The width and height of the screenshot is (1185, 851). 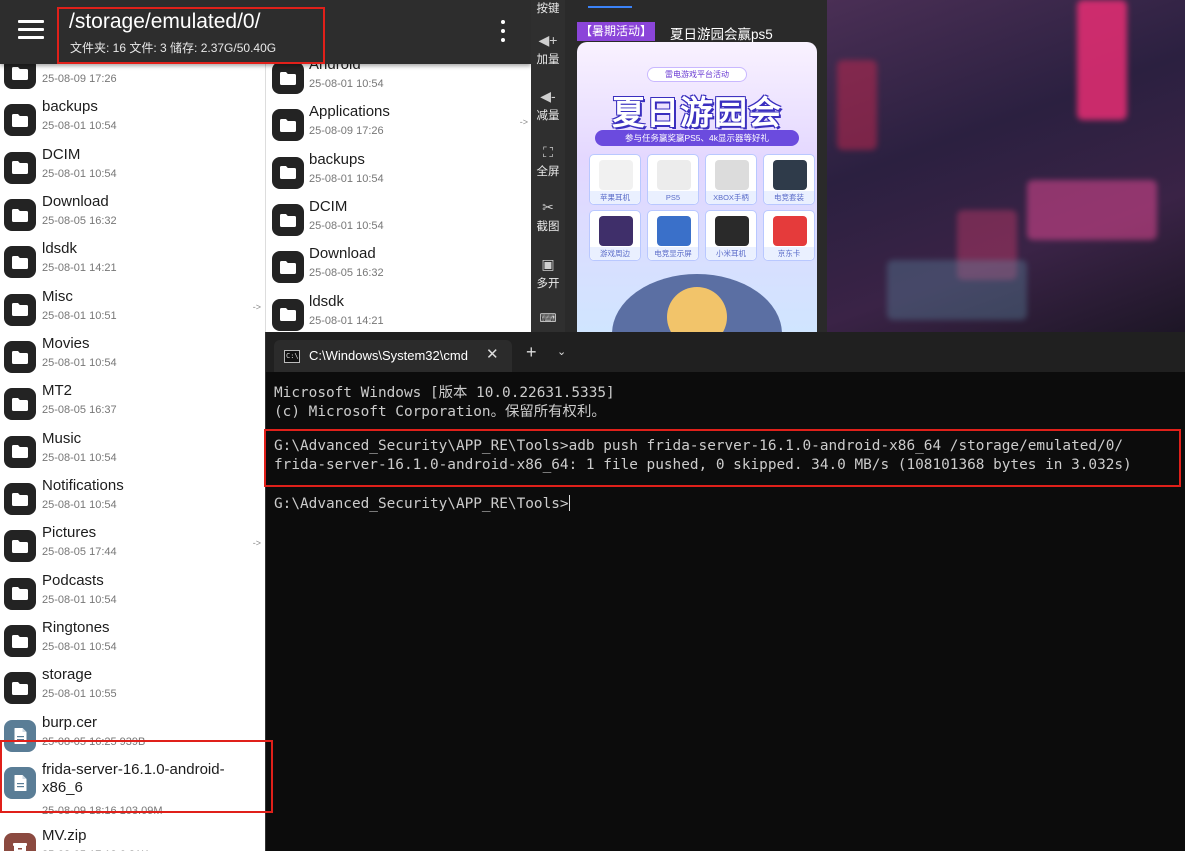 I want to click on item-meta: 25-08-01 10:51, so click(x=79, y=315).